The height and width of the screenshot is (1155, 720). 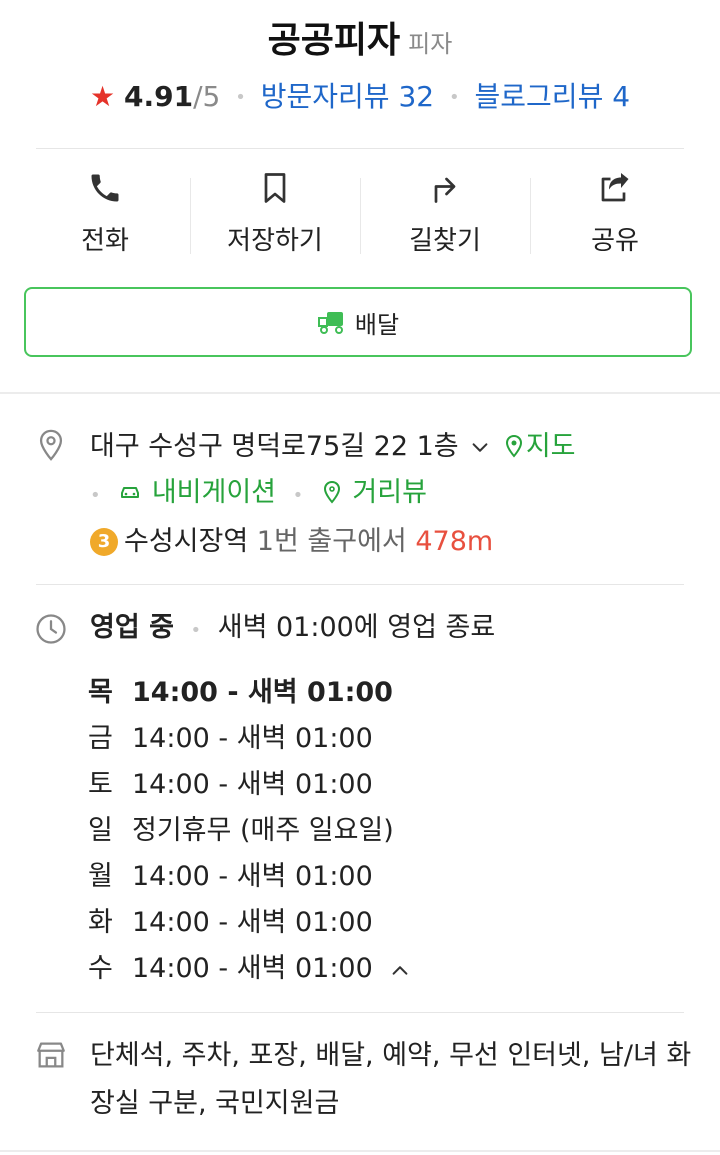 I want to click on station-exit: 1번 출구에서, so click(x=331, y=541).